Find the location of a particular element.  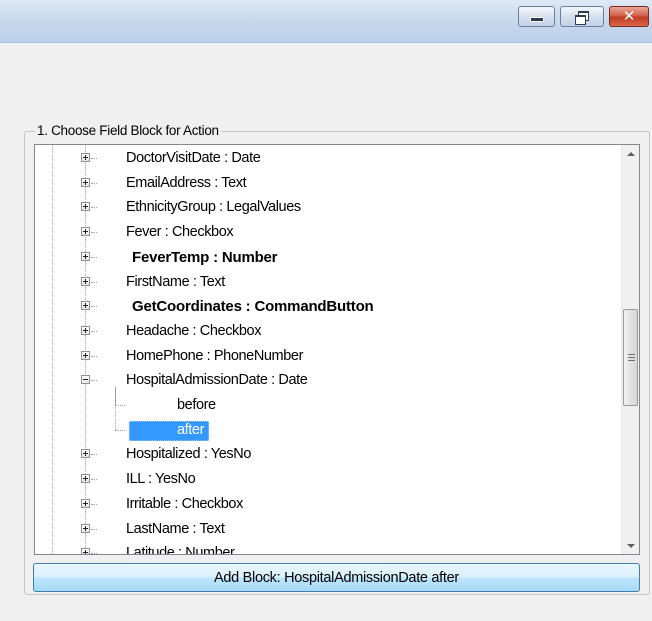

tree-child-label: before is located at coordinates (196, 405).